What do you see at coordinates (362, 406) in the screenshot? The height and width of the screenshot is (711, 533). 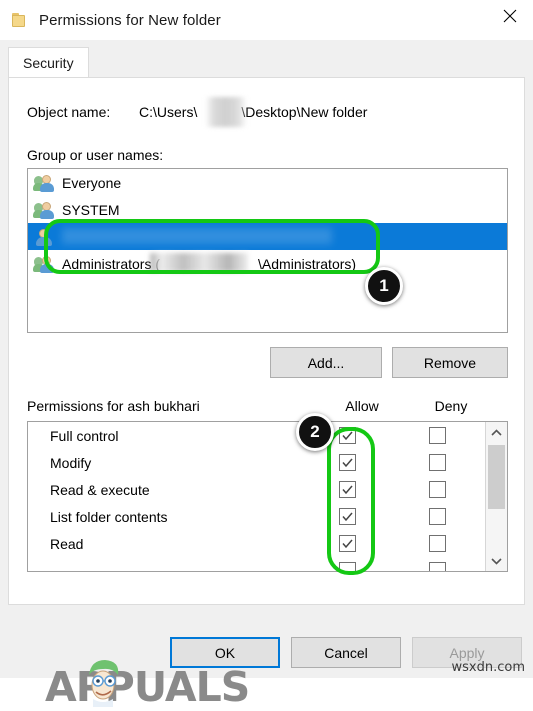 I see `allow-column-header: Allow` at bounding box center [362, 406].